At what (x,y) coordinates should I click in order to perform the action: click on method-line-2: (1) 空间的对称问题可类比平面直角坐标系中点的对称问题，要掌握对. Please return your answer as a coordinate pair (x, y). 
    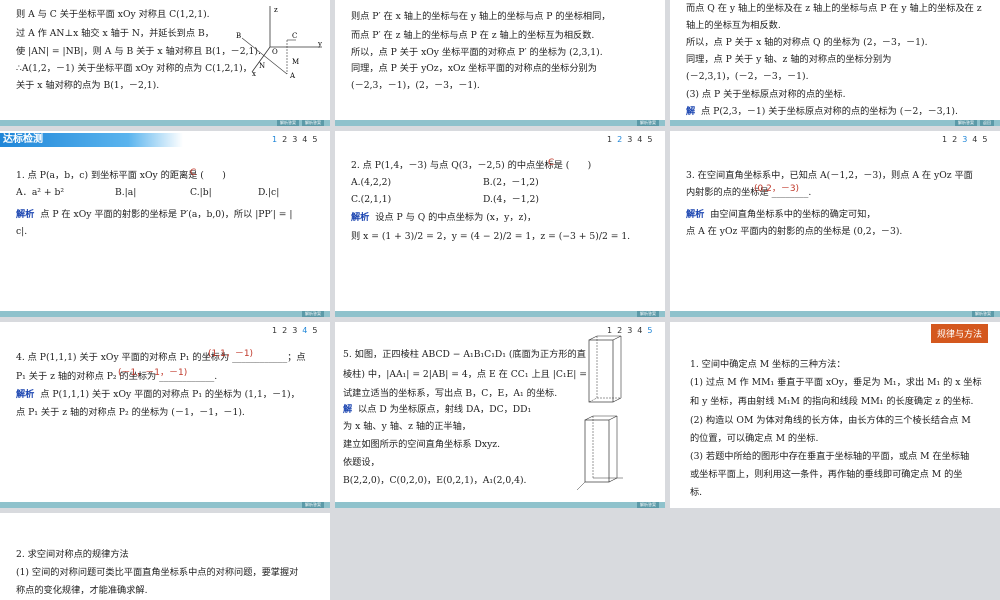
    Looking at the image, I should click on (157, 572).